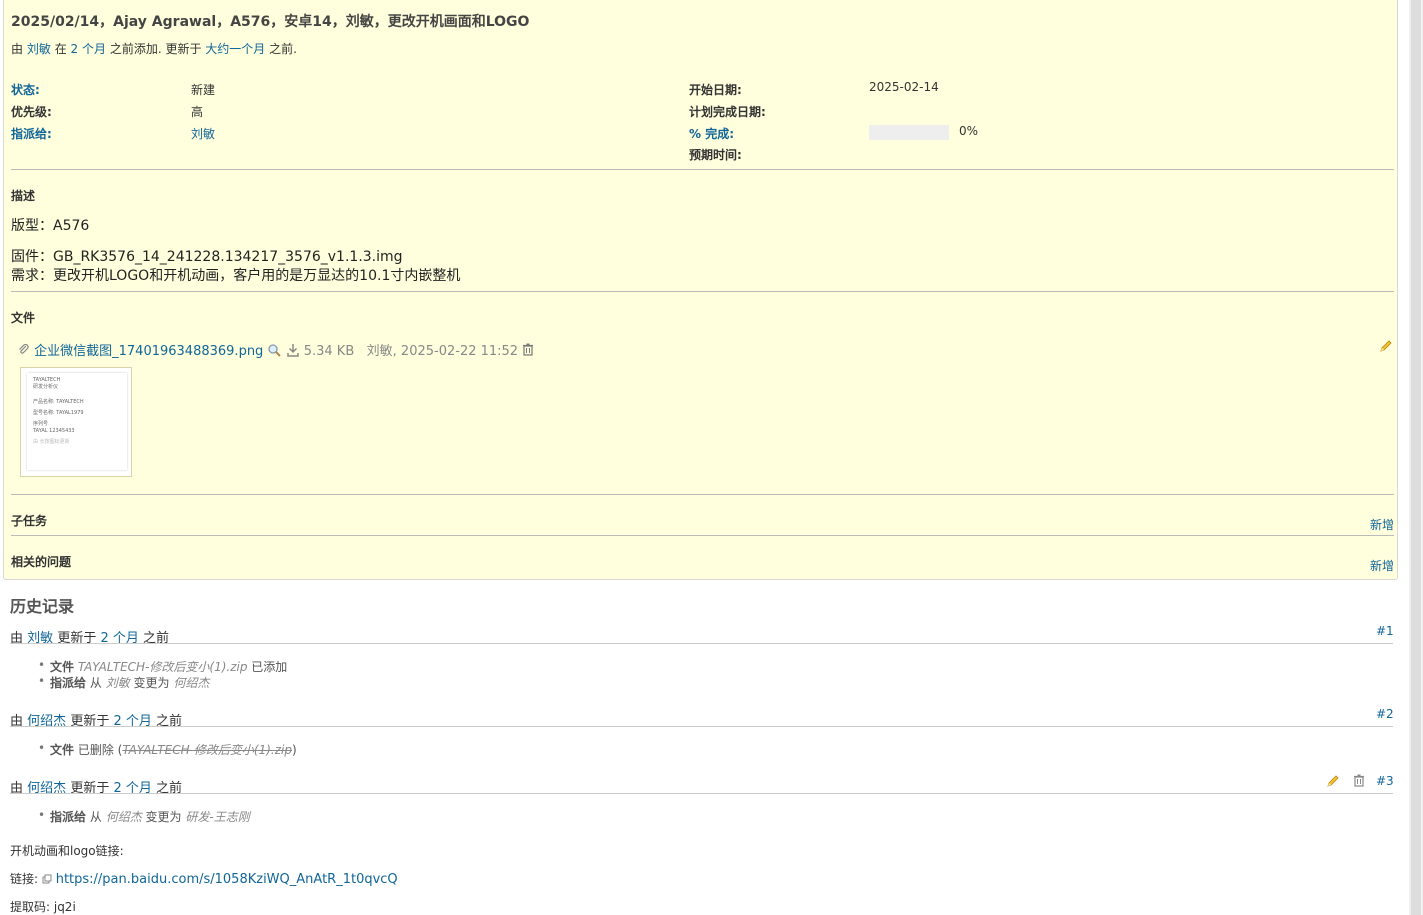 Image resolution: width=1423 pixels, height=915 pixels. Describe the element at coordinates (88, 49) in the screenshot. I see `added-ago-link: 2 个月` at that location.